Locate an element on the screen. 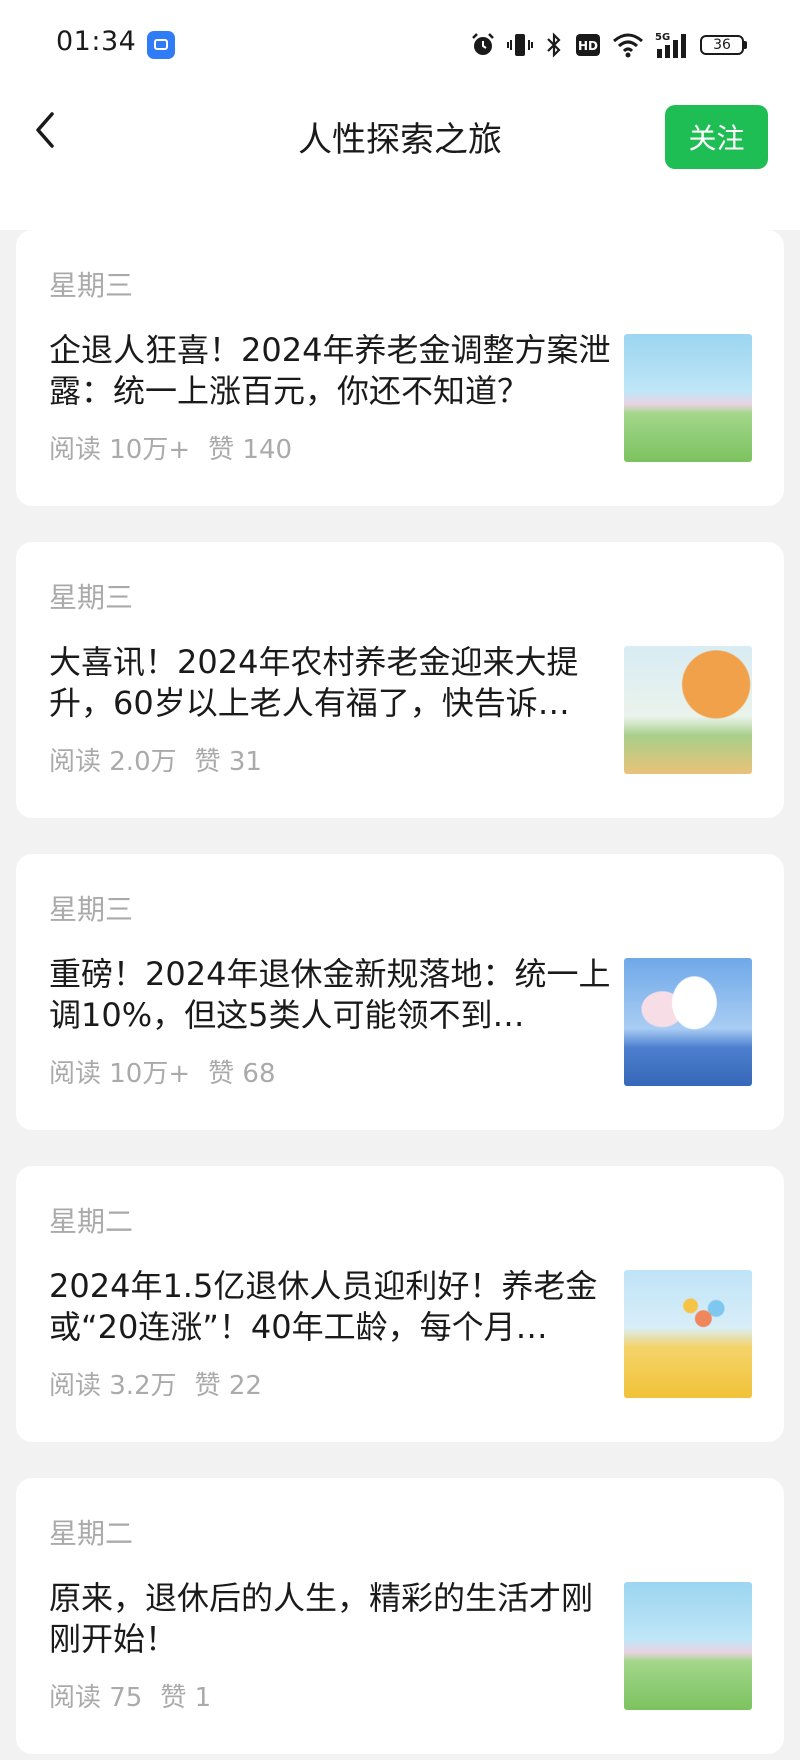 The width and height of the screenshot is (800, 1760). status-bar: 01:34 HD 5G 36 is located at coordinates (400, 45).